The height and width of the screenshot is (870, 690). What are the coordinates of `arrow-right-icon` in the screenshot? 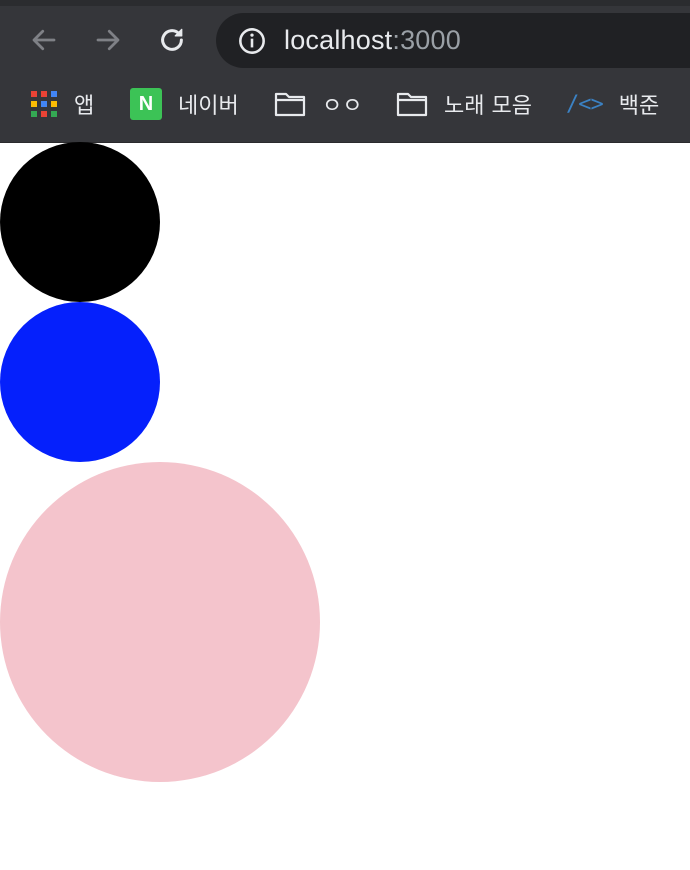 It's located at (108, 40).